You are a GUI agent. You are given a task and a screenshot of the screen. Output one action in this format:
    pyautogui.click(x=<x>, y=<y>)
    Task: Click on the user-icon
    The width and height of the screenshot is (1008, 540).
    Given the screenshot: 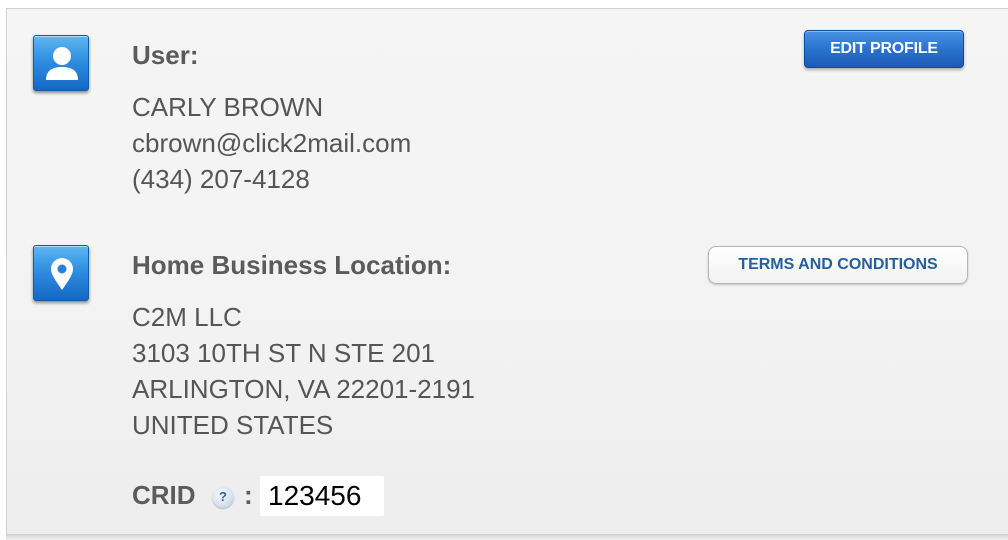 What is the action you would take?
    pyautogui.click(x=61, y=63)
    